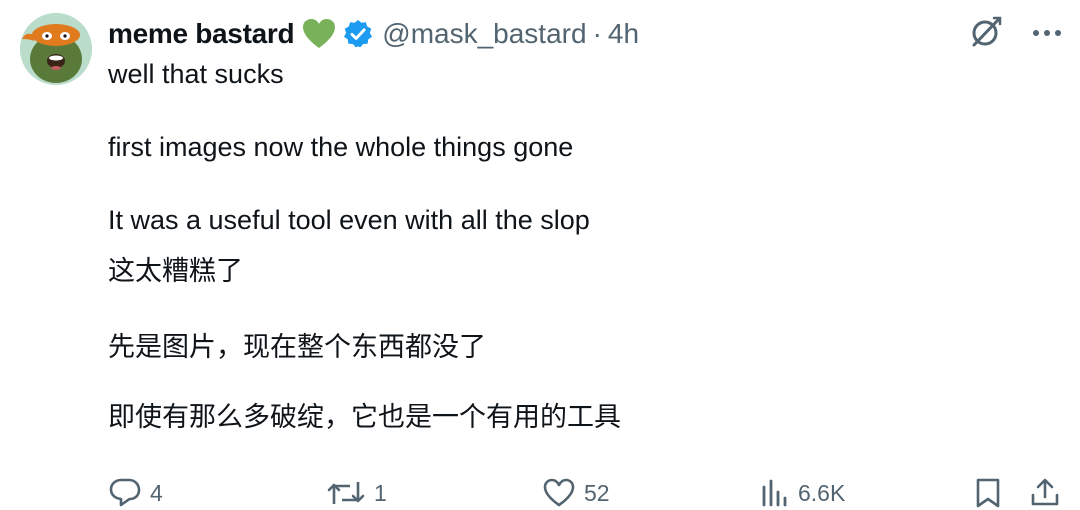 The height and width of the screenshot is (510, 1080). What do you see at coordinates (125, 492) in the screenshot?
I see `reply-icon` at bounding box center [125, 492].